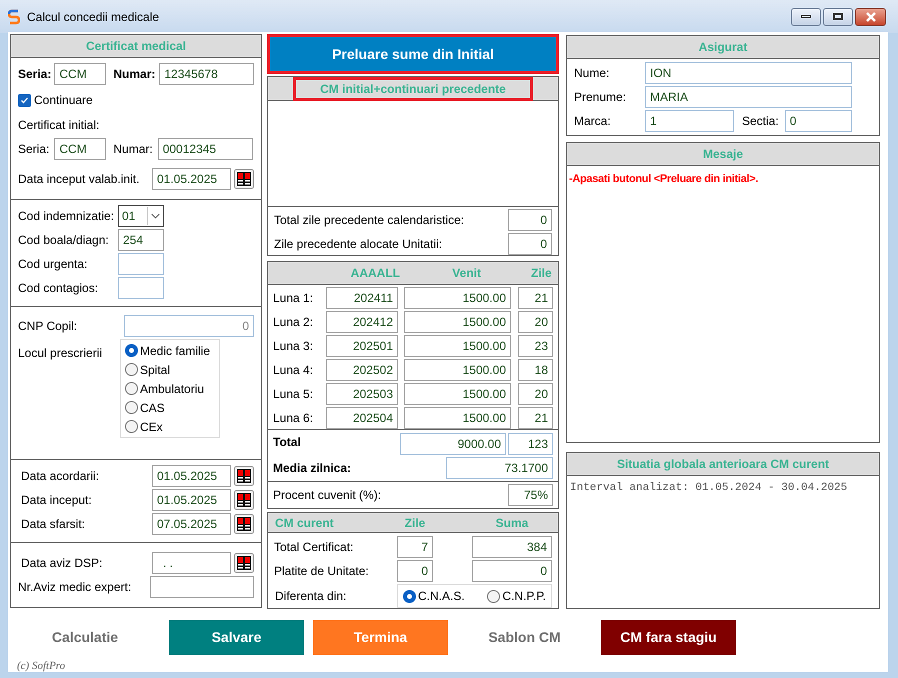 Image resolution: width=898 pixels, height=678 pixels. Describe the element at coordinates (141, 216) in the screenshot. I see `code-dropdown: 01` at that location.